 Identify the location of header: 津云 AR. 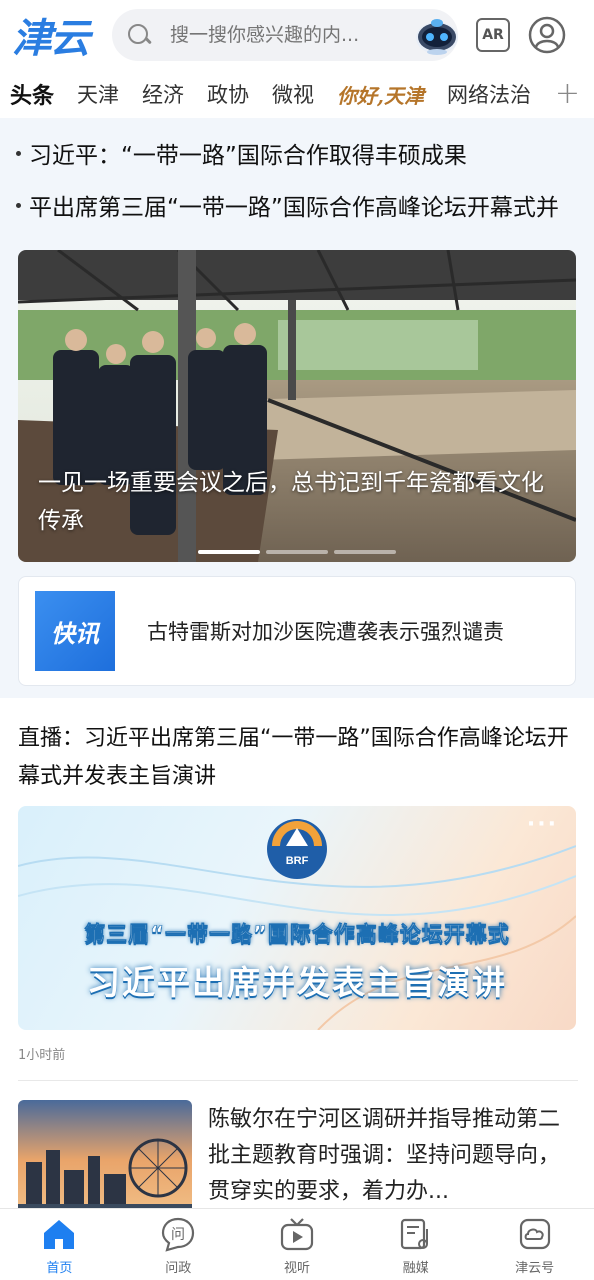
(297, 35).